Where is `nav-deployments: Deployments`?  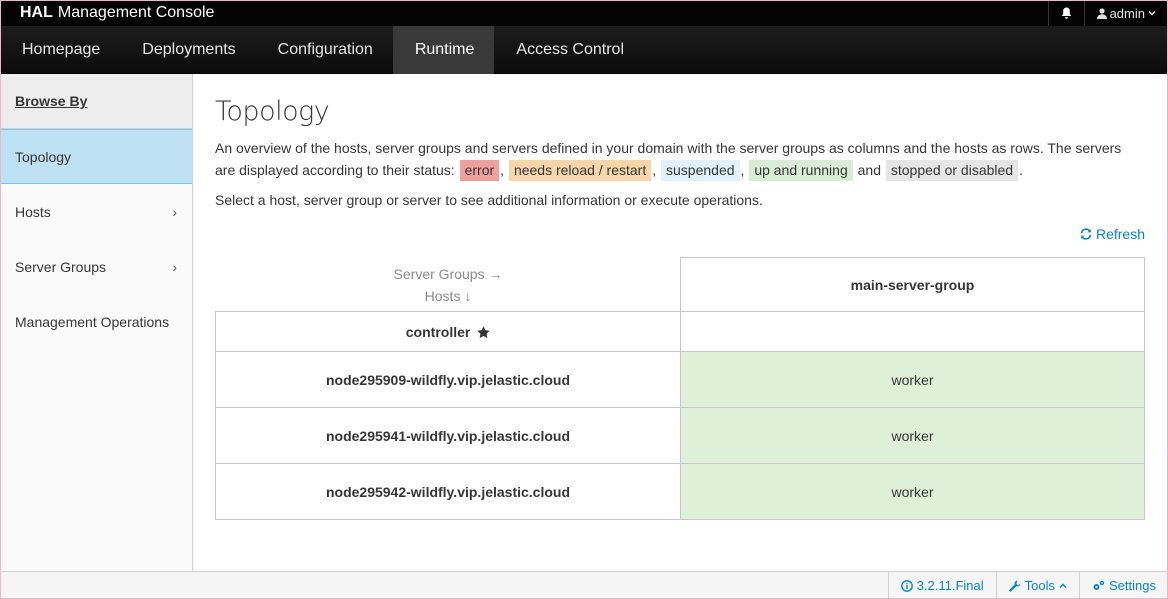 nav-deployments: Deployments is located at coordinates (187, 50).